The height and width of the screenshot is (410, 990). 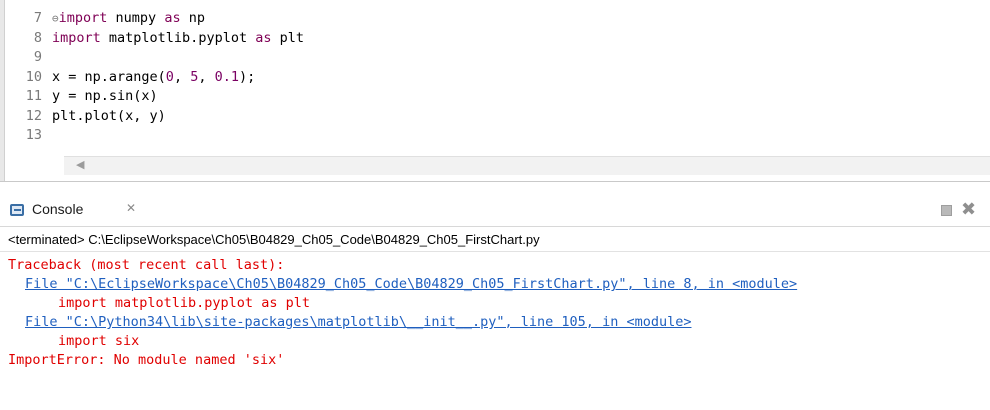 I want to click on console-tab-title: Console, so click(x=57, y=209).